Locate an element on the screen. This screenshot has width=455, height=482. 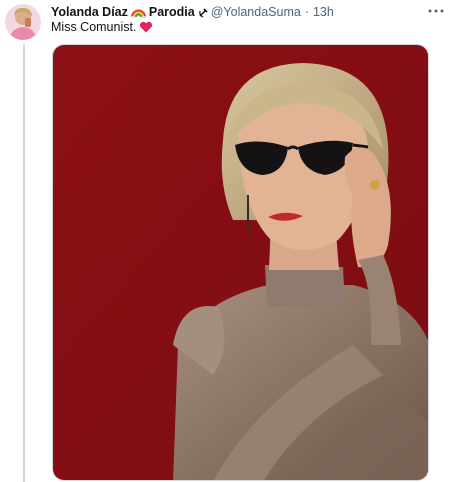
thread-line is located at coordinates (24, 263).